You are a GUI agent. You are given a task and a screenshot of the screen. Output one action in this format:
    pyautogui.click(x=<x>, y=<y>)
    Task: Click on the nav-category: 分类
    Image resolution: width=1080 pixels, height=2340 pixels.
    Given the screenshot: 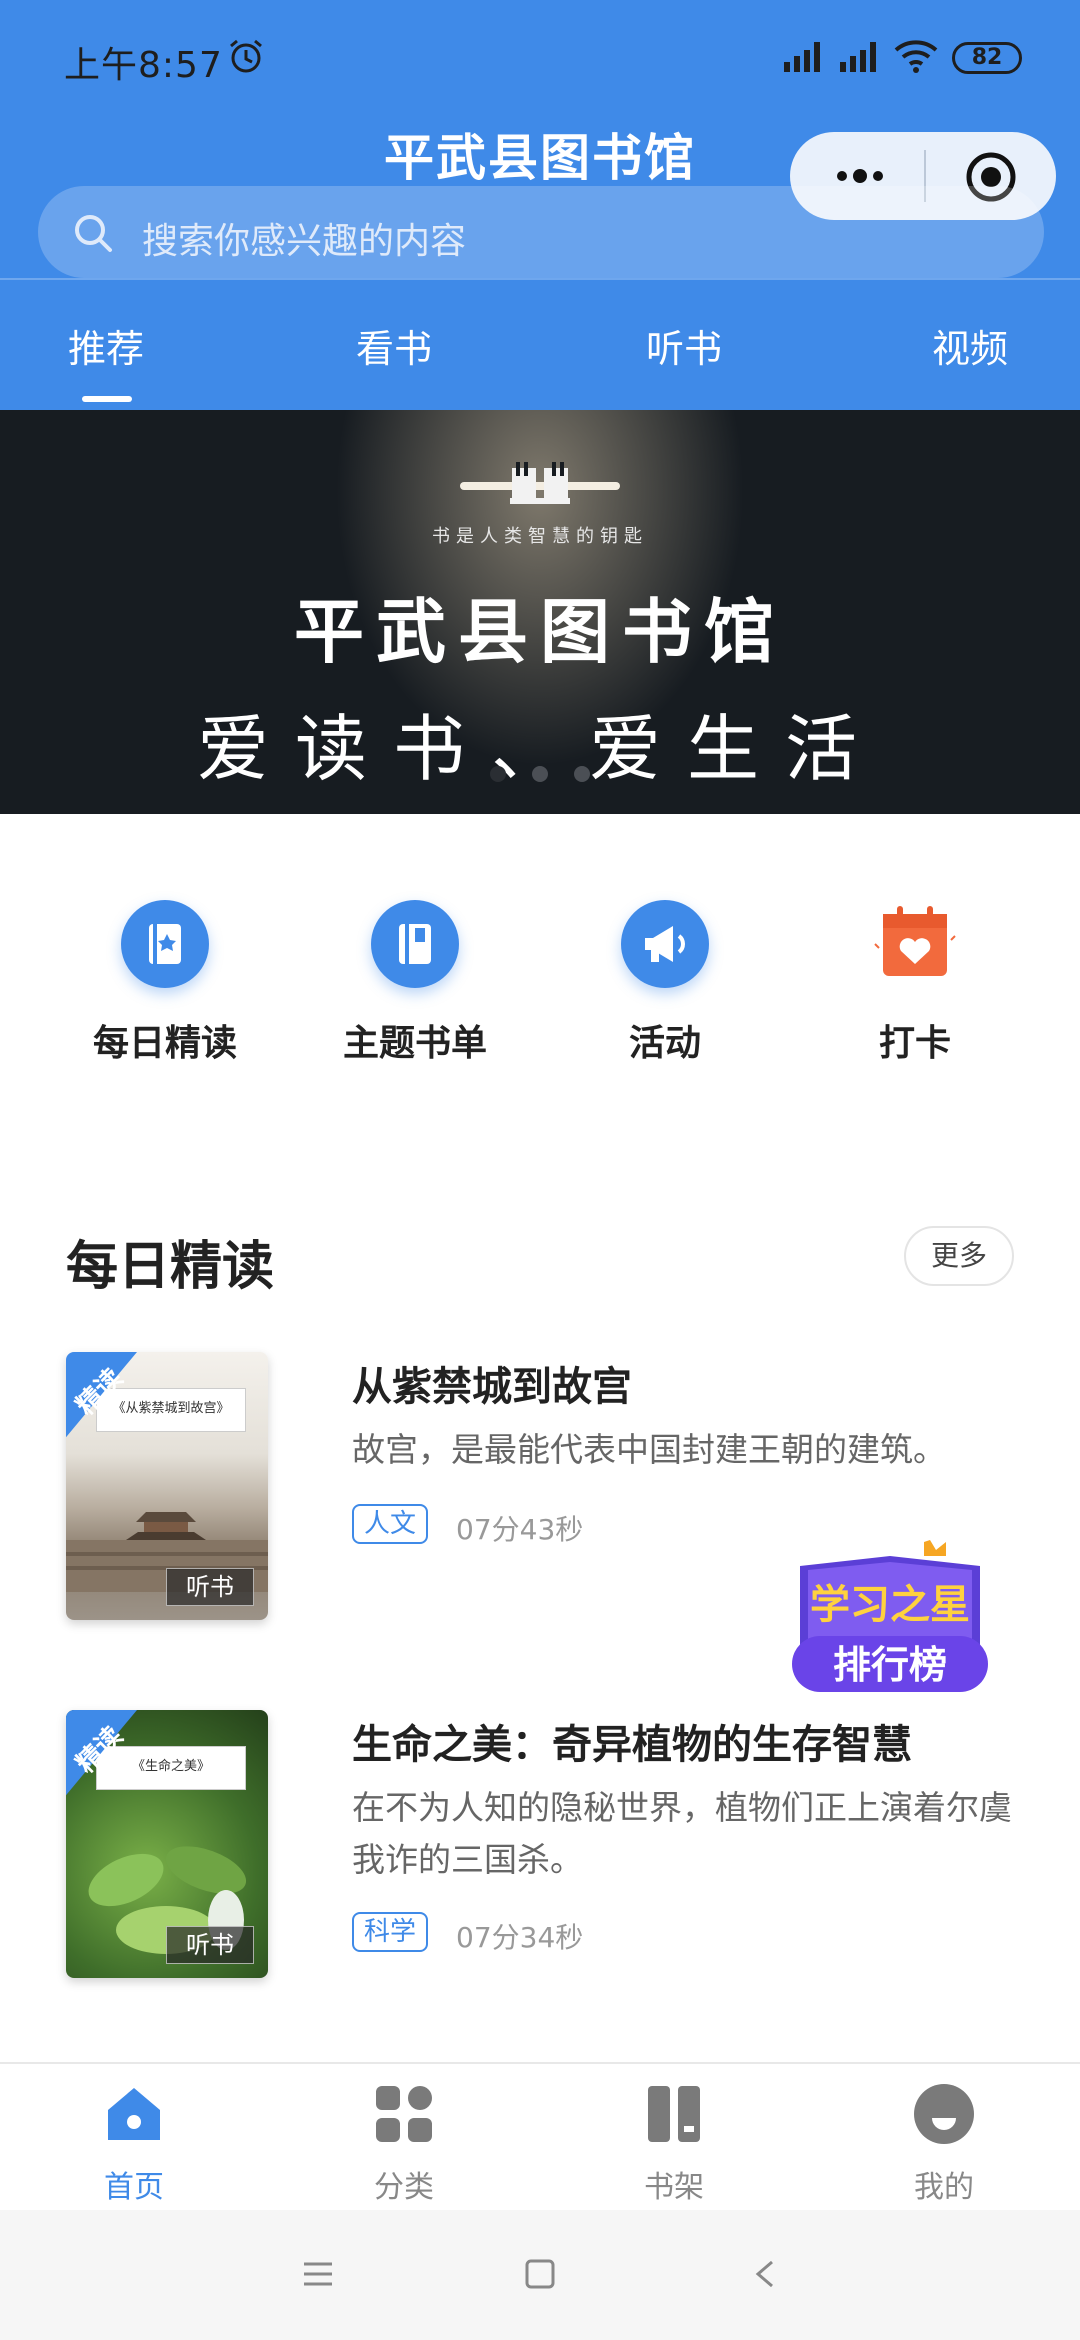 What is the action you would take?
    pyautogui.click(x=404, y=2143)
    